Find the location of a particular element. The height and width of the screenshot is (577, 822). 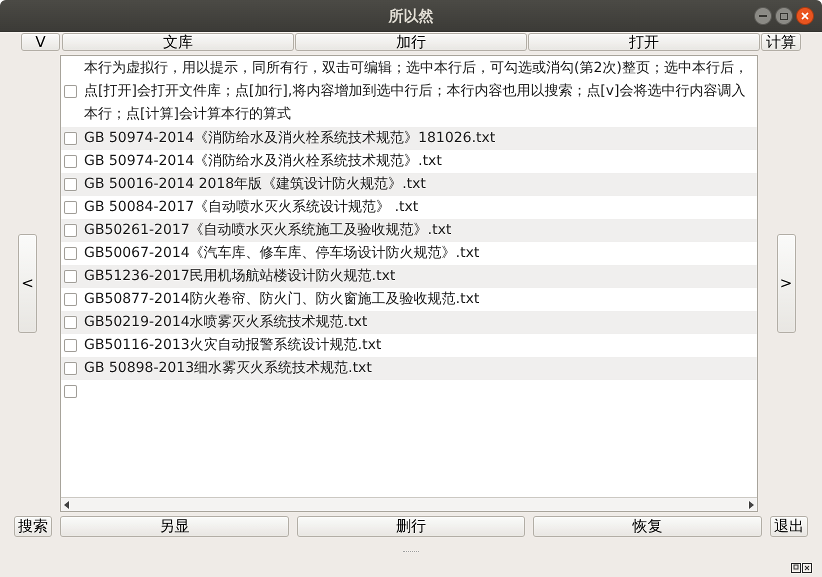

list-row: GB51236-2017民用机场航站楼设计防火规范.txt is located at coordinates (409, 276).